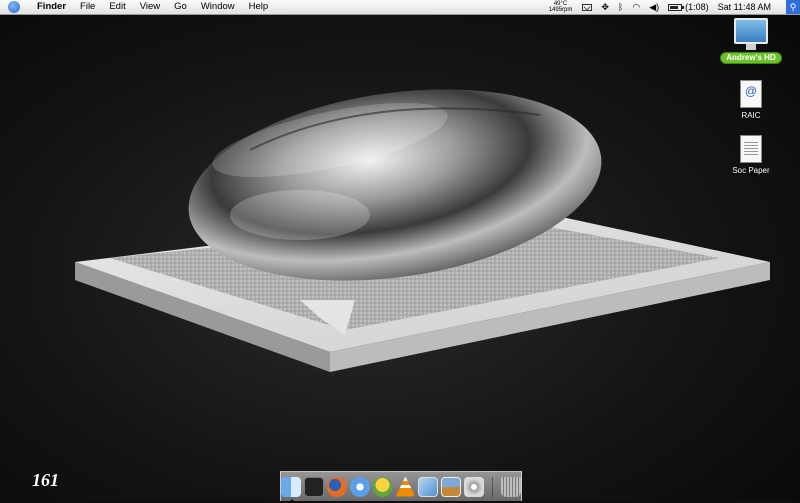 This screenshot has height=503, width=800. What do you see at coordinates (751, 115) in the screenshot?
I see `raic-label: RAIC` at bounding box center [751, 115].